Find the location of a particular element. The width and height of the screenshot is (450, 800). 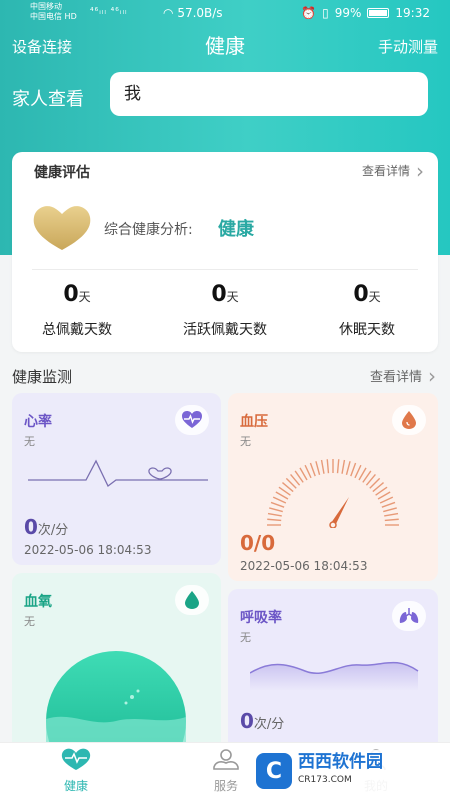

stat-total-wear: 0天 总佩戴天数 is located at coordinates (77, 310).